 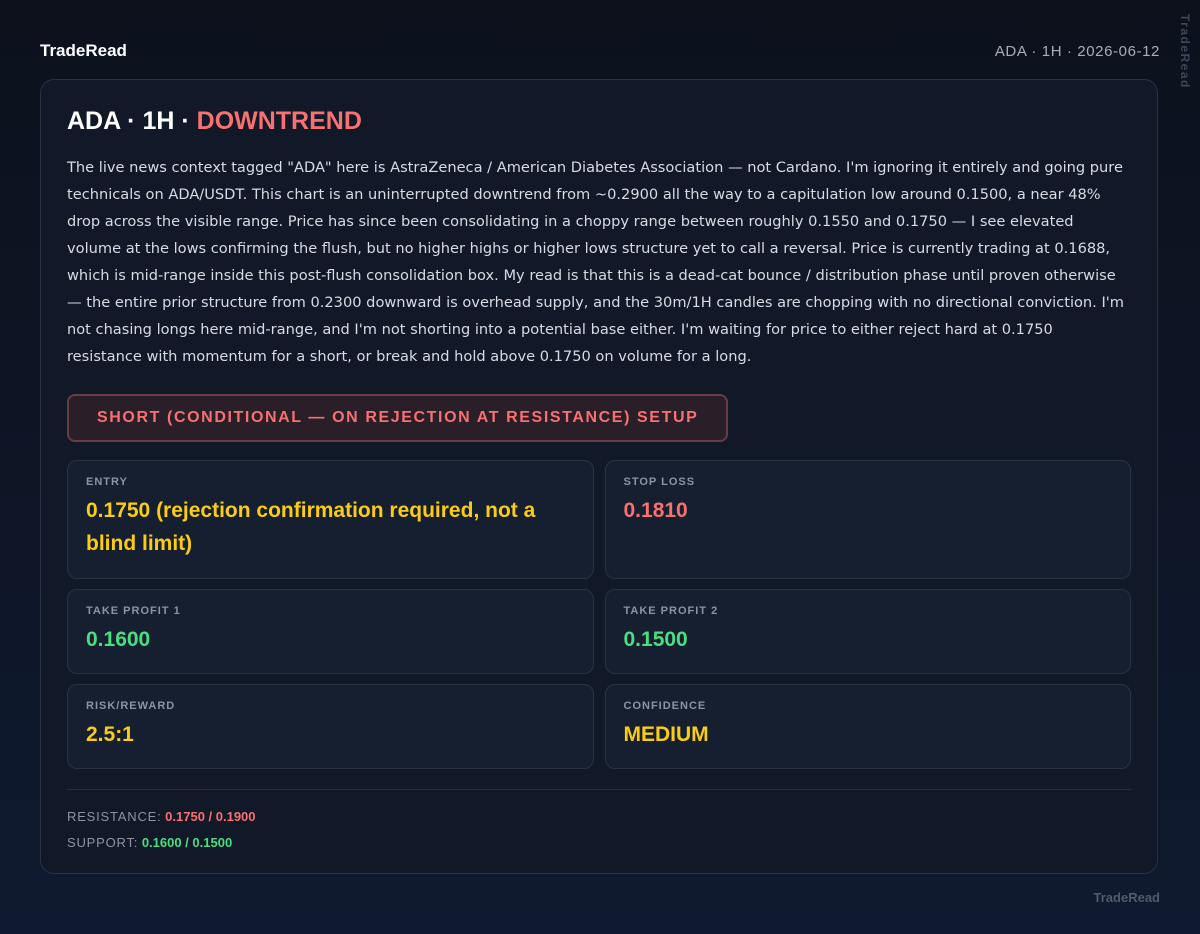 I want to click on card-headline: ADA · 1H · DOWNTREND, so click(x=599, y=121).